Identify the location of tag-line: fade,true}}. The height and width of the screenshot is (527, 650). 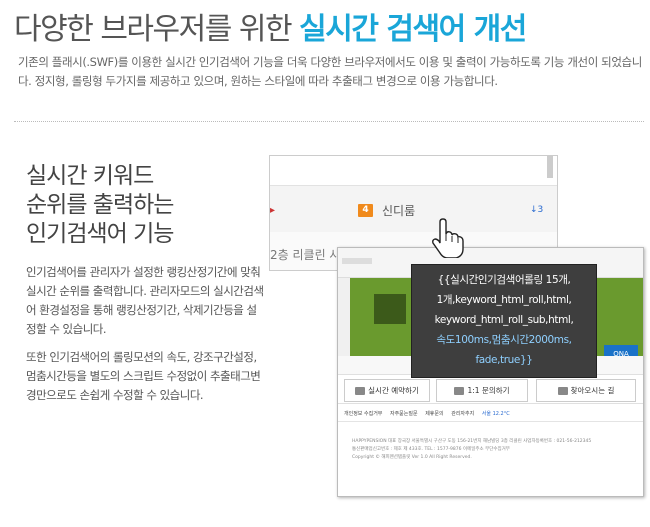
(504, 360).